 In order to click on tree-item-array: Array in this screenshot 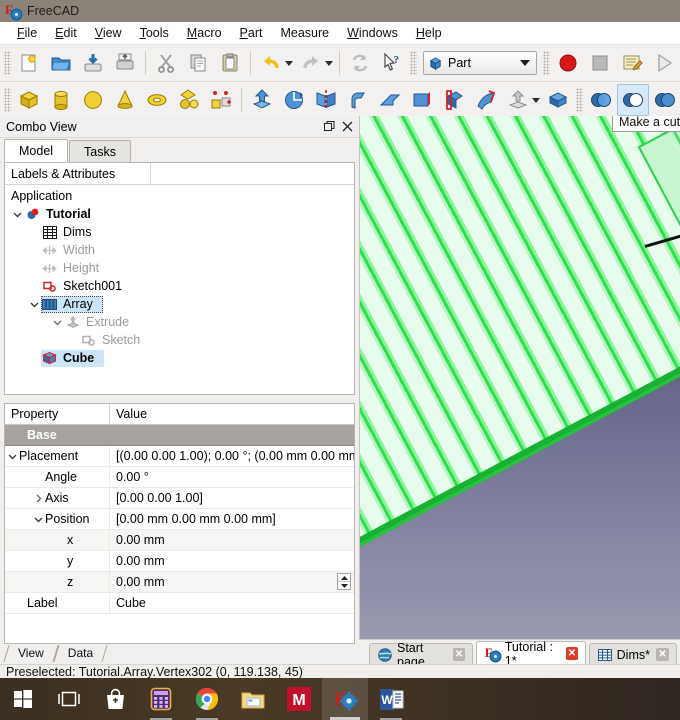, I will do `click(179, 304)`.